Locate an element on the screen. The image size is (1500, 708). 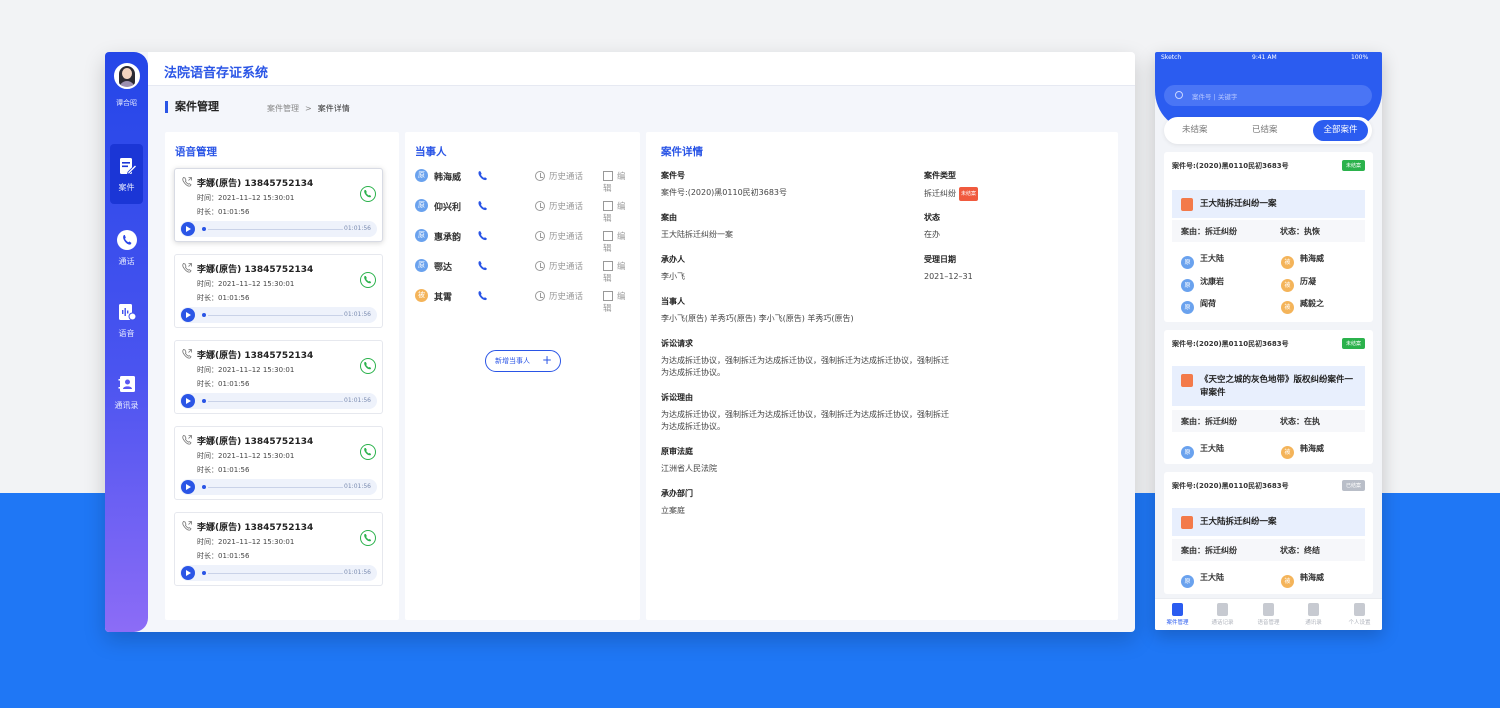
sidebar-item-cases: 案件 is located at coordinates (126, 174).